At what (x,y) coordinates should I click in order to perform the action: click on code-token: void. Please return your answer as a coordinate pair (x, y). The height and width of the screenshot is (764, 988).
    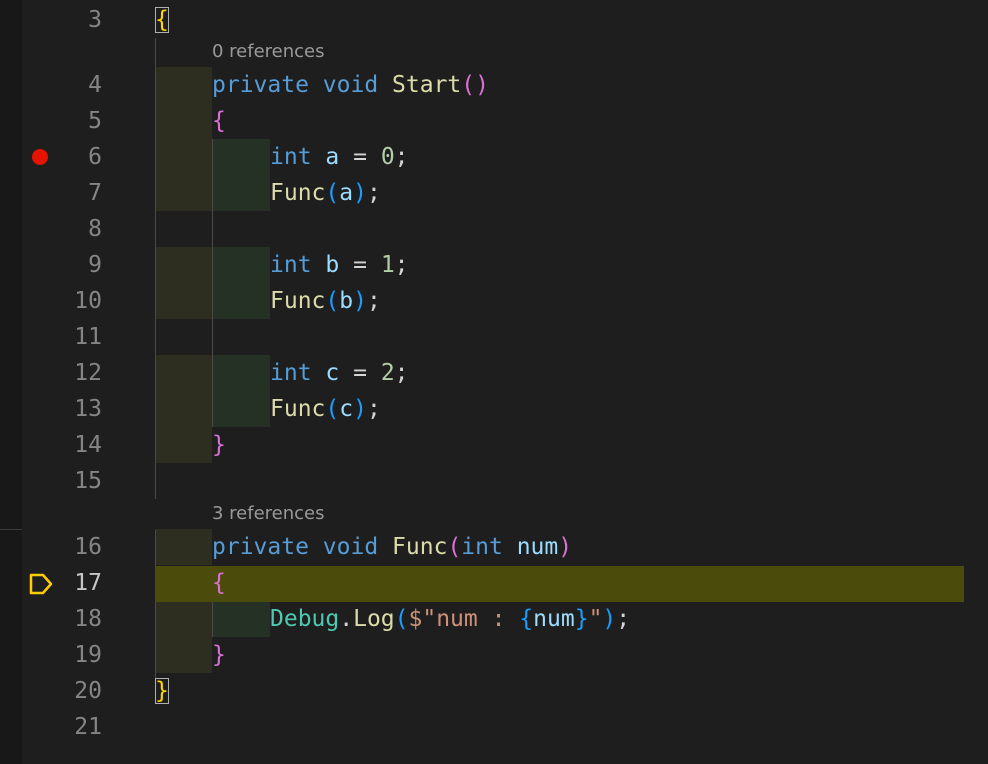
    Looking at the image, I should click on (350, 85).